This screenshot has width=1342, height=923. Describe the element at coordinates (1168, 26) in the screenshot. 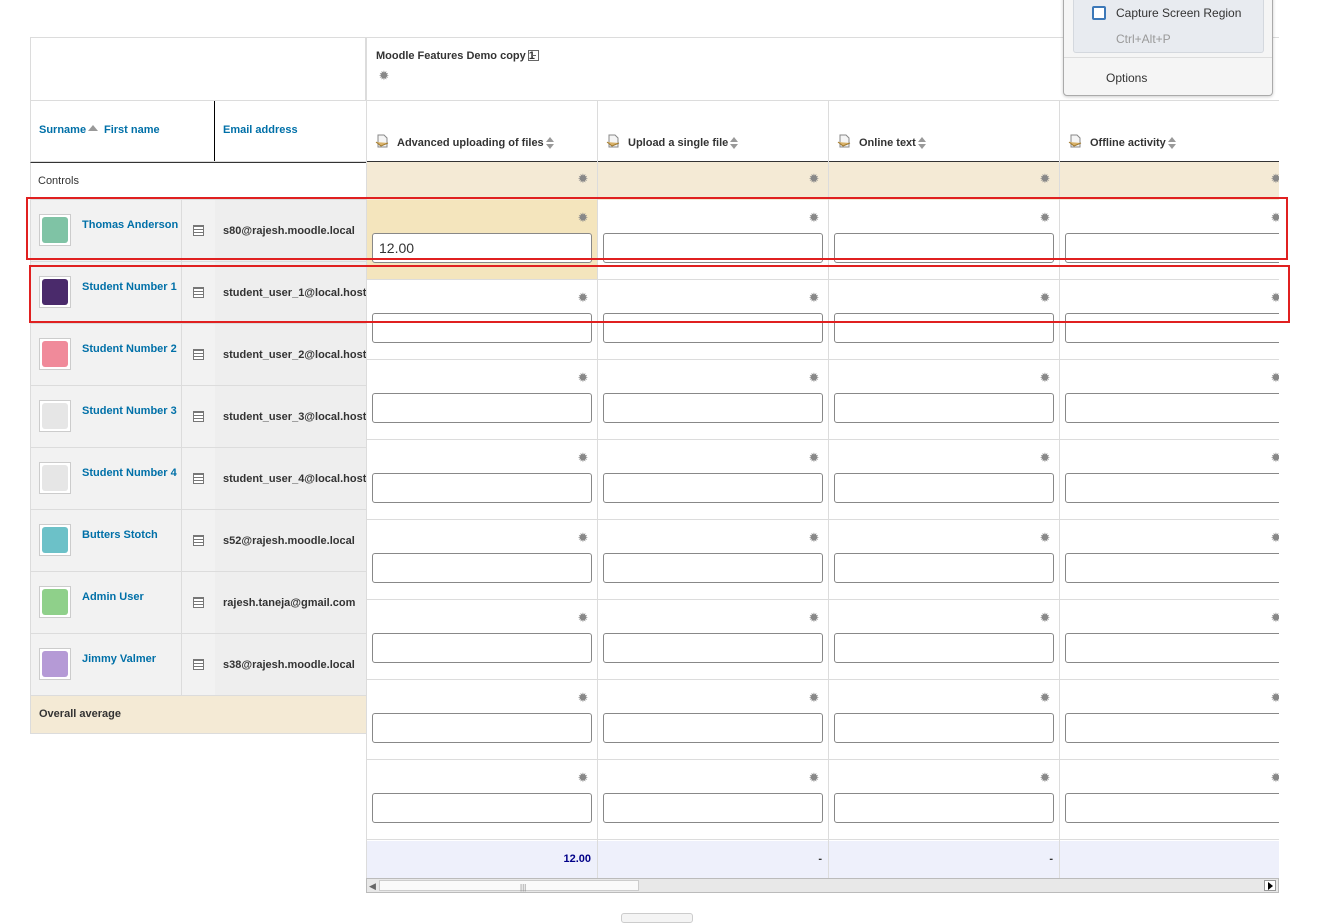

I see `capture-menu-item: Capture Screen Region Ctrl+Alt+P` at that location.